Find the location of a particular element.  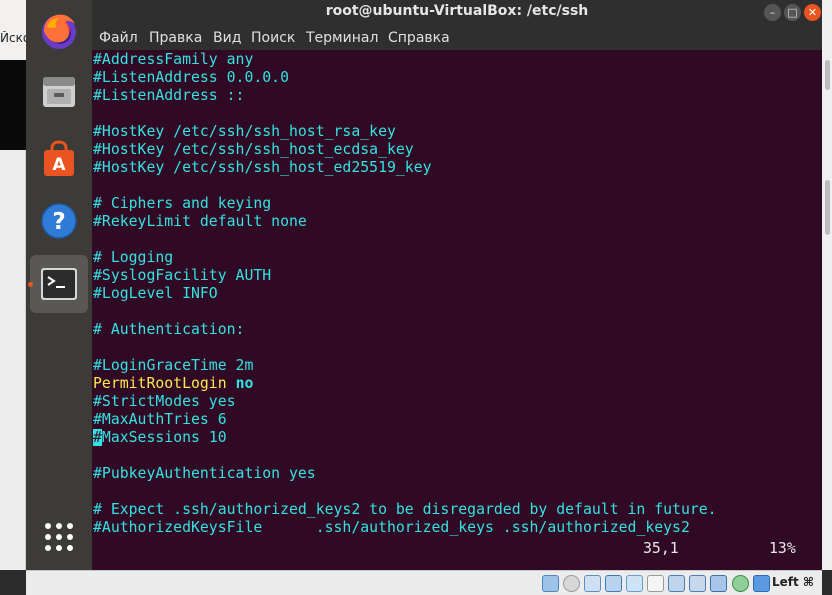

text-cursor: # is located at coordinates (97, 437).